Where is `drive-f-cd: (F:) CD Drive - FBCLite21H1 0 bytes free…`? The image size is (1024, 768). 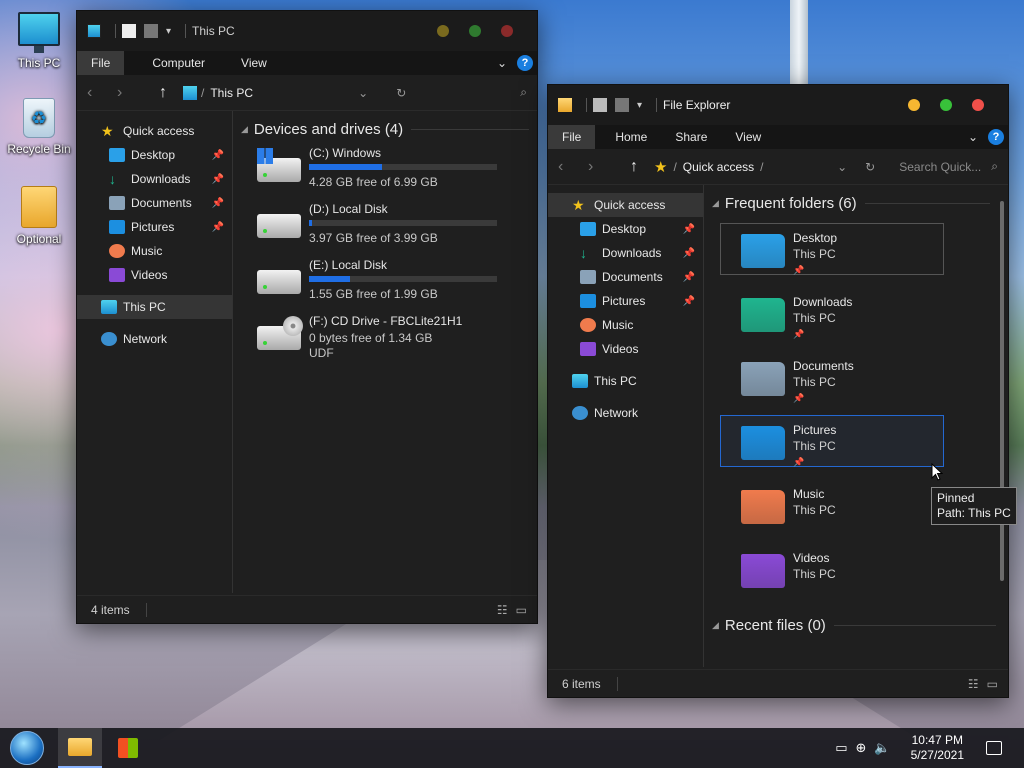 drive-f-cd: (F:) CD Drive - FBCLite21H1 0 bytes free… is located at coordinates (385, 344).